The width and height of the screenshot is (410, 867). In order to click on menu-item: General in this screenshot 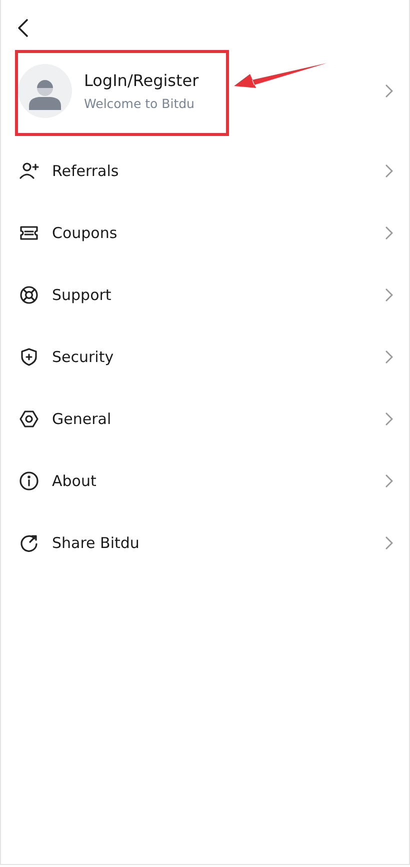, I will do `click(205, 419)`.